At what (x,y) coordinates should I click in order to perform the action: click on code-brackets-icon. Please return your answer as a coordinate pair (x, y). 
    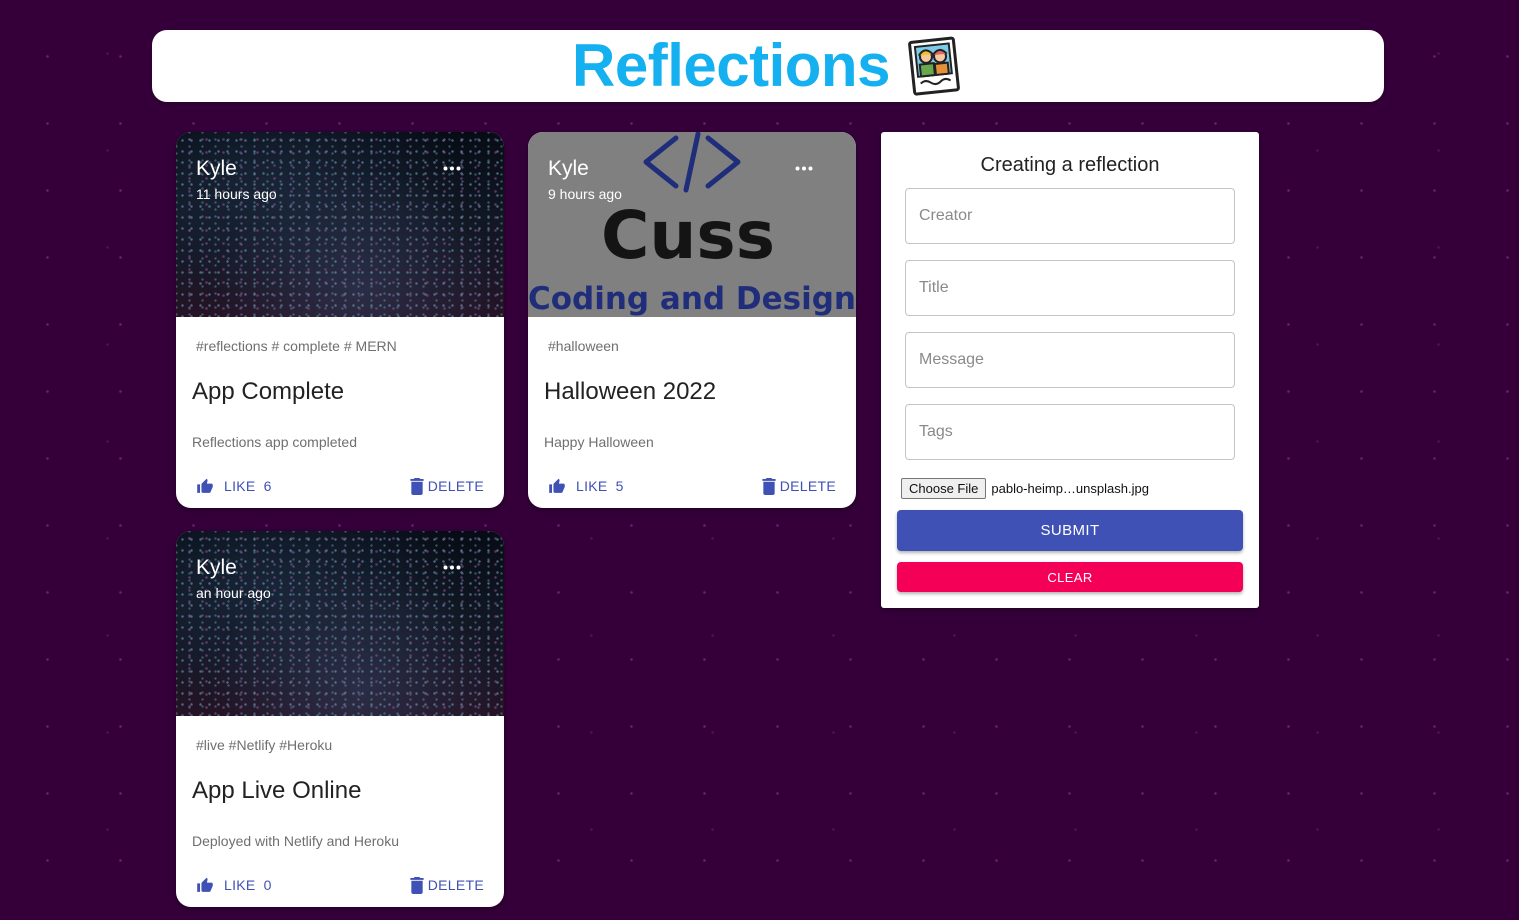
    Looking at the image, I should click on (692, 162).